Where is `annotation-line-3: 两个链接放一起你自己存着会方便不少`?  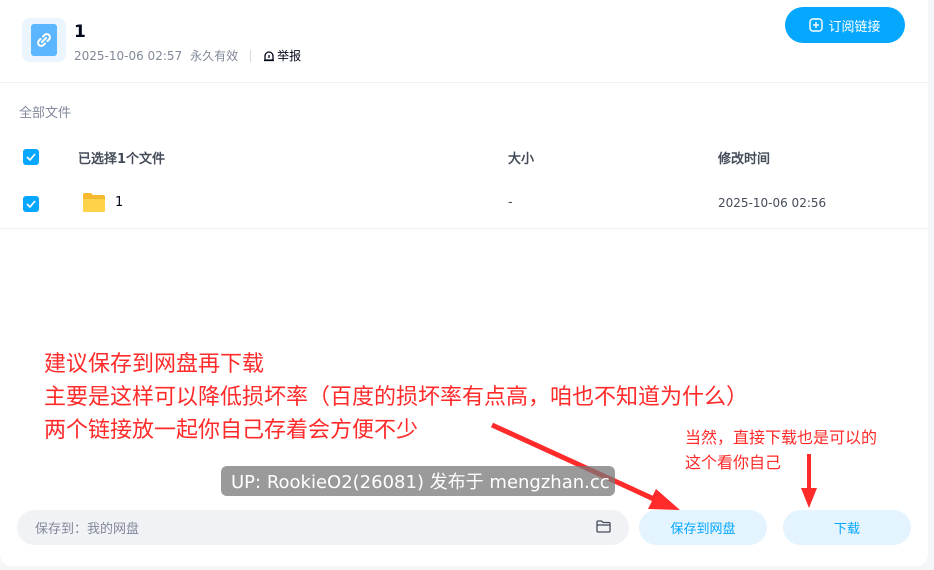
annotation-line-3: 两个链接放一起你自己存着会方便不少 is located at coordinates (231, 430).